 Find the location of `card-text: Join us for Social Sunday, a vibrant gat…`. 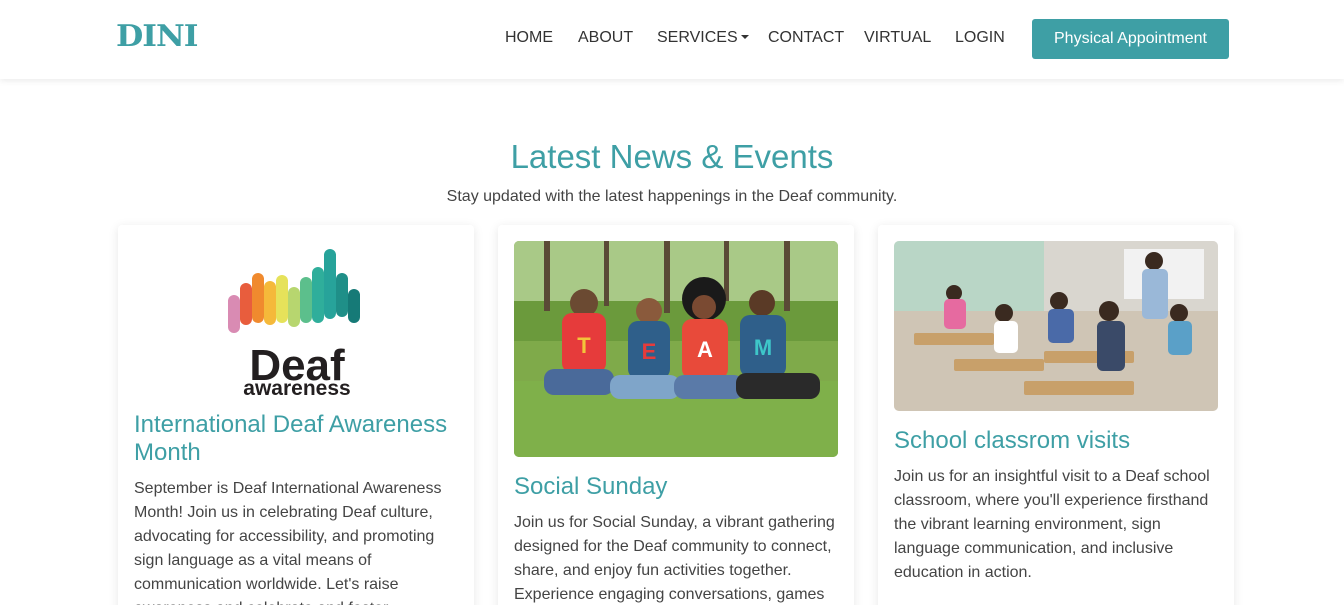

card-text: Join us for Social Sunday, a vibrant gat… is located at coordinates (674, 558).